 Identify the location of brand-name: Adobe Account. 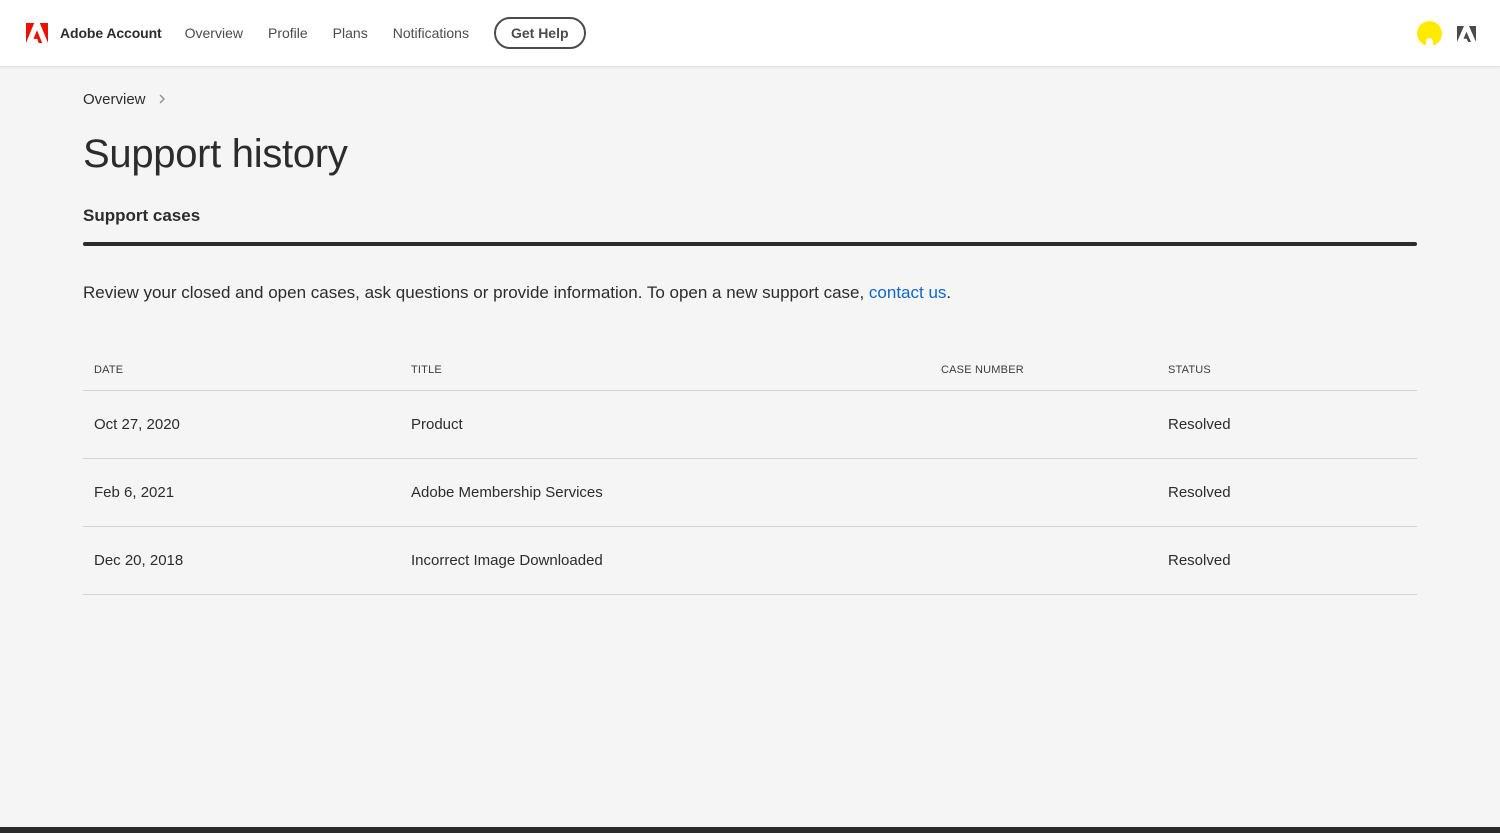
(111, 33).